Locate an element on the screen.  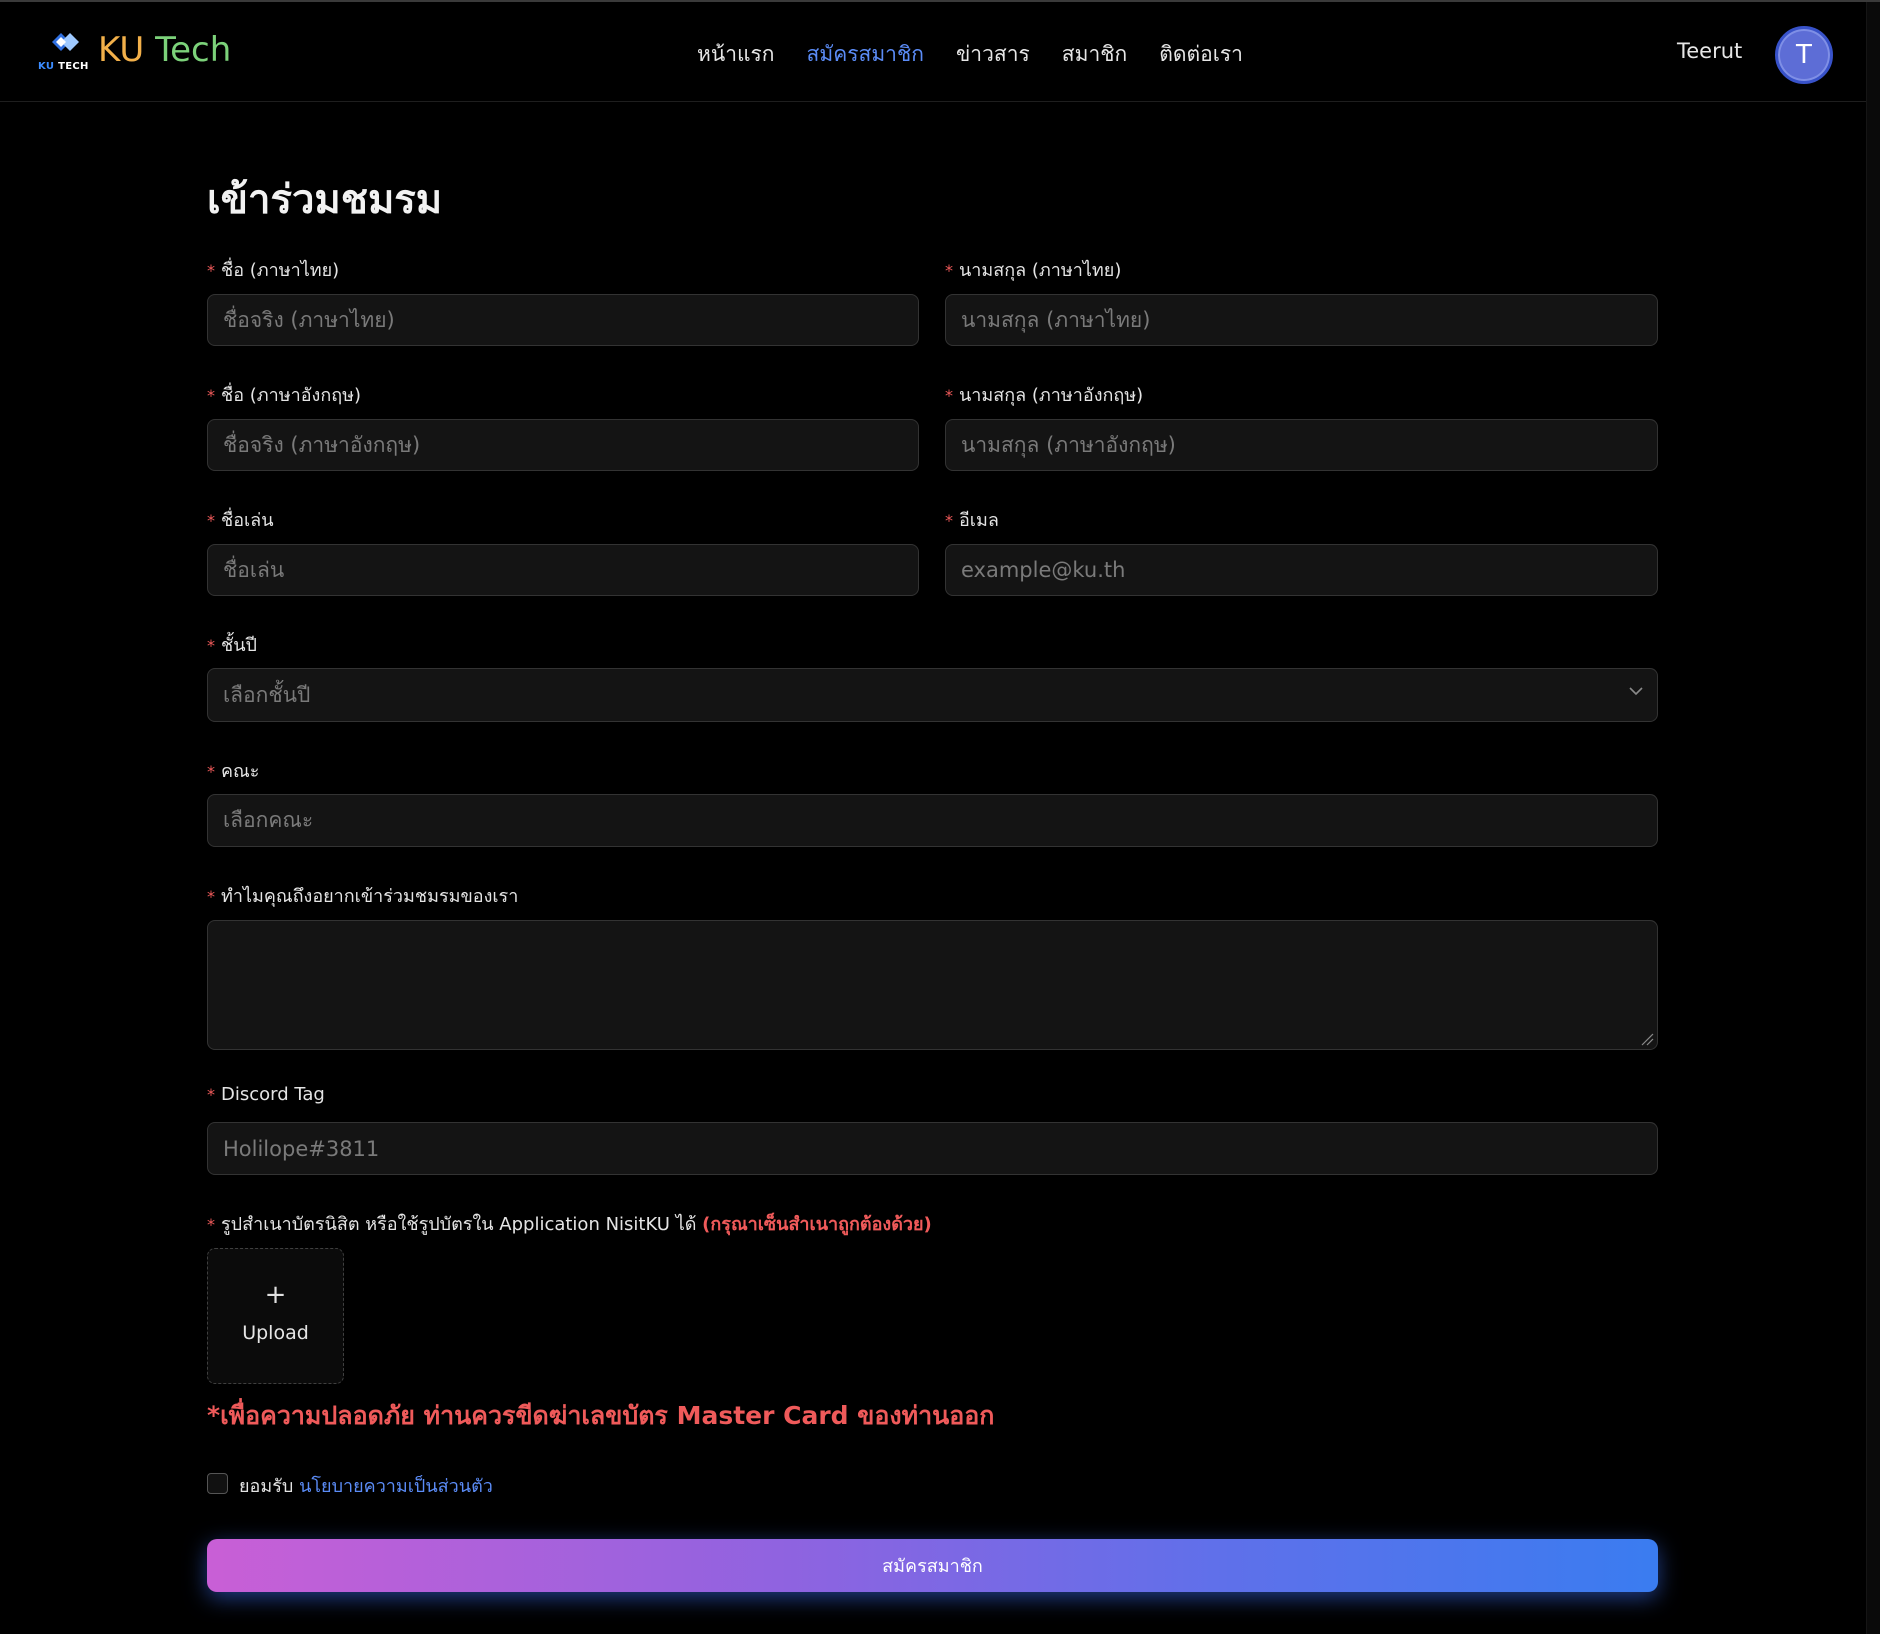
faculty-label: * คณะ is located at coordinates (233, 770).